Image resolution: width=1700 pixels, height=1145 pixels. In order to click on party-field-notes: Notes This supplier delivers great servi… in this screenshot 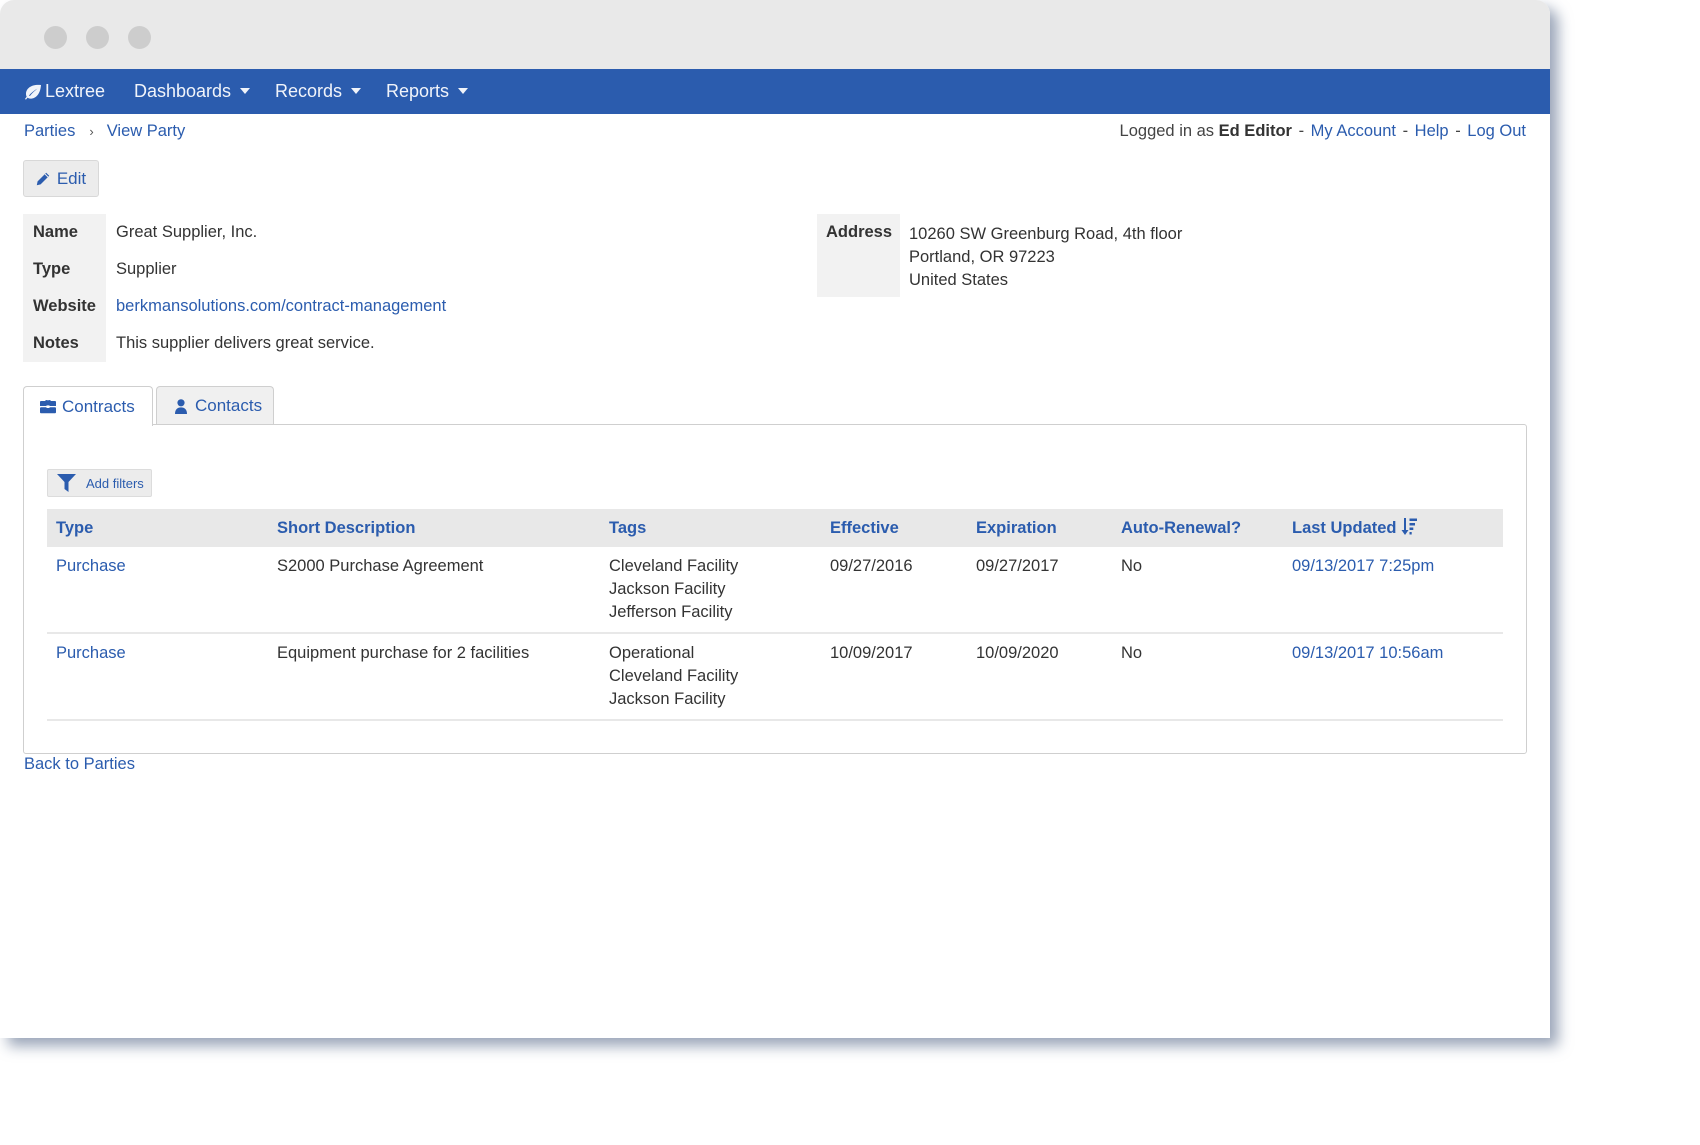, I will do `click(234, 343)`.